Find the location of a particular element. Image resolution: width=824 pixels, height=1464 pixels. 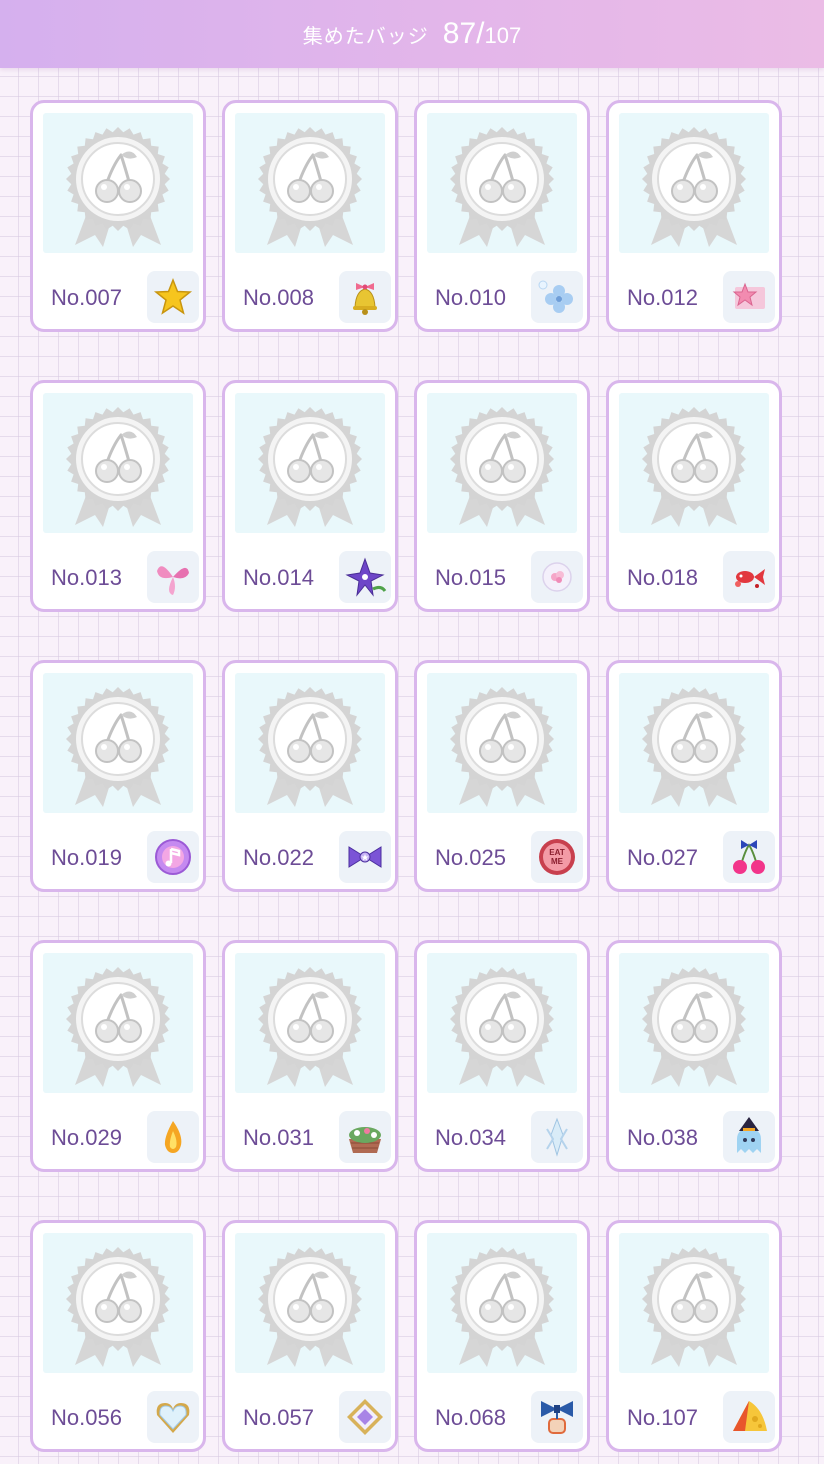

badge-number: No.057 is located at coordinates (278, 1417).